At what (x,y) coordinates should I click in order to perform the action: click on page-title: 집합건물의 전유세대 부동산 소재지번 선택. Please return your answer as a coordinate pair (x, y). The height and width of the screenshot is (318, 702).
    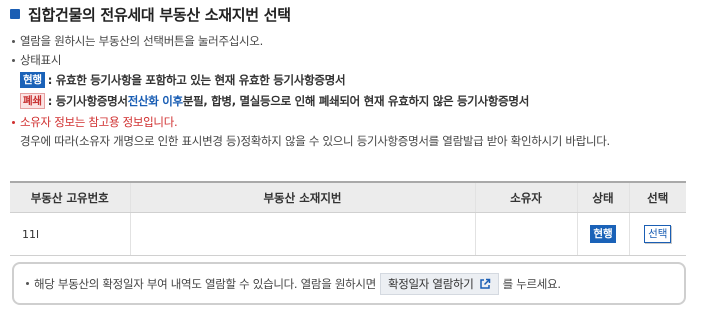
    Looking at the image, I should click on (150, 14).